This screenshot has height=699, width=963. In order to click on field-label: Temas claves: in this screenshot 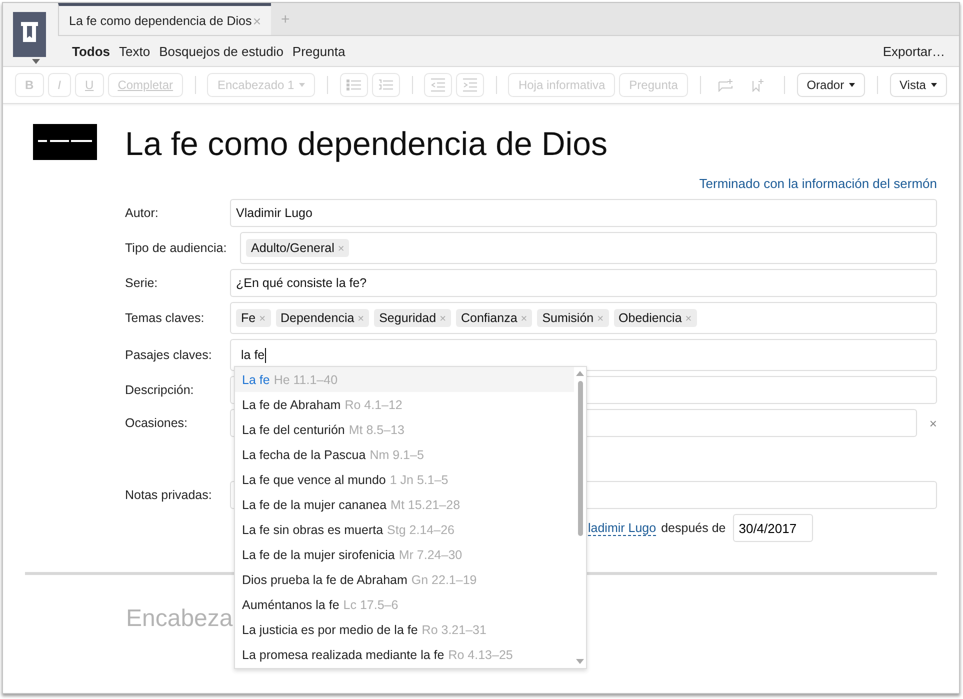, I will do `click(165, 318)`.